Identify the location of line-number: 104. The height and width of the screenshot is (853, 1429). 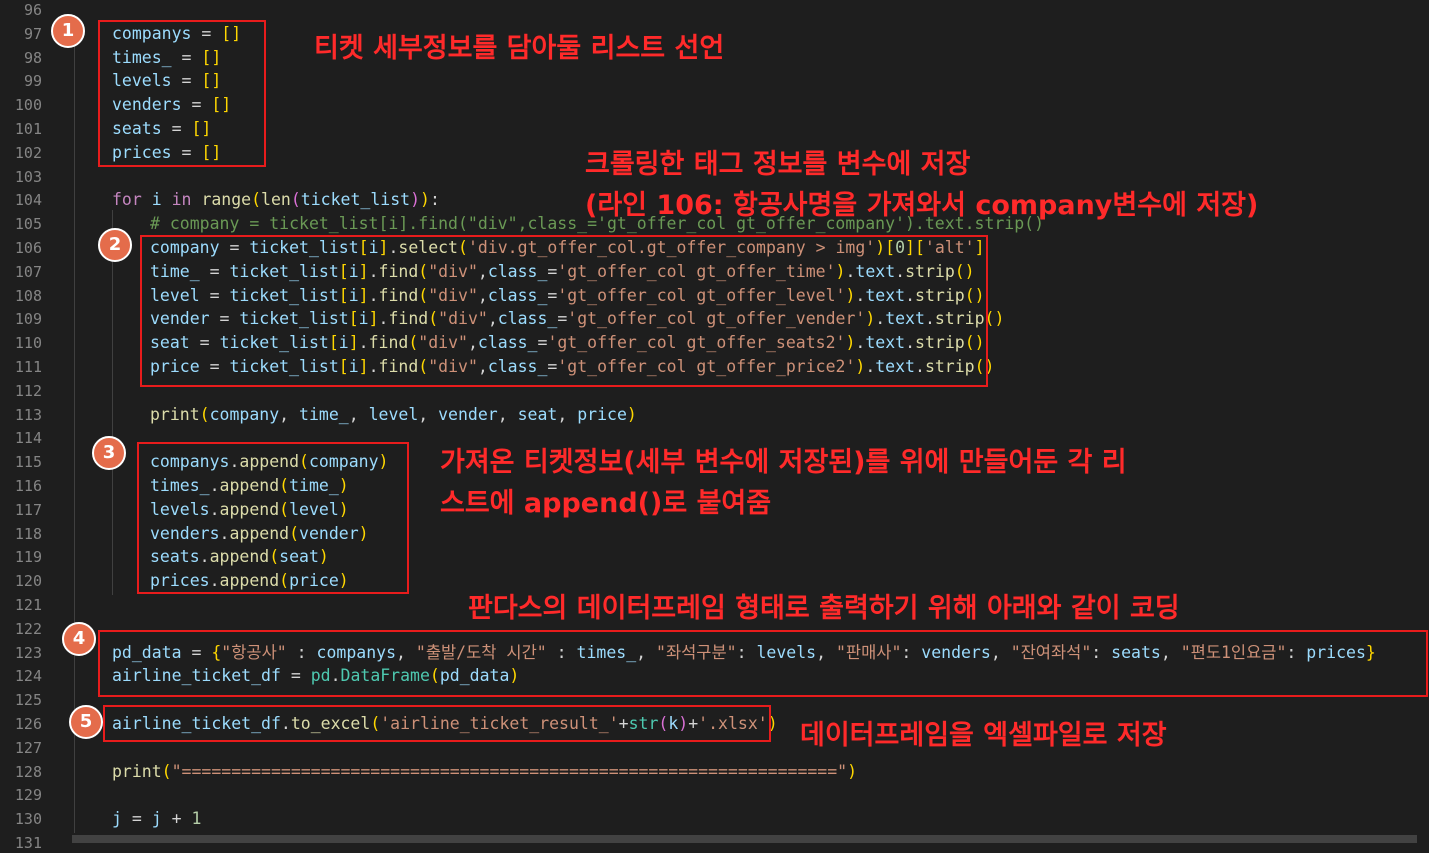
(28, 200).